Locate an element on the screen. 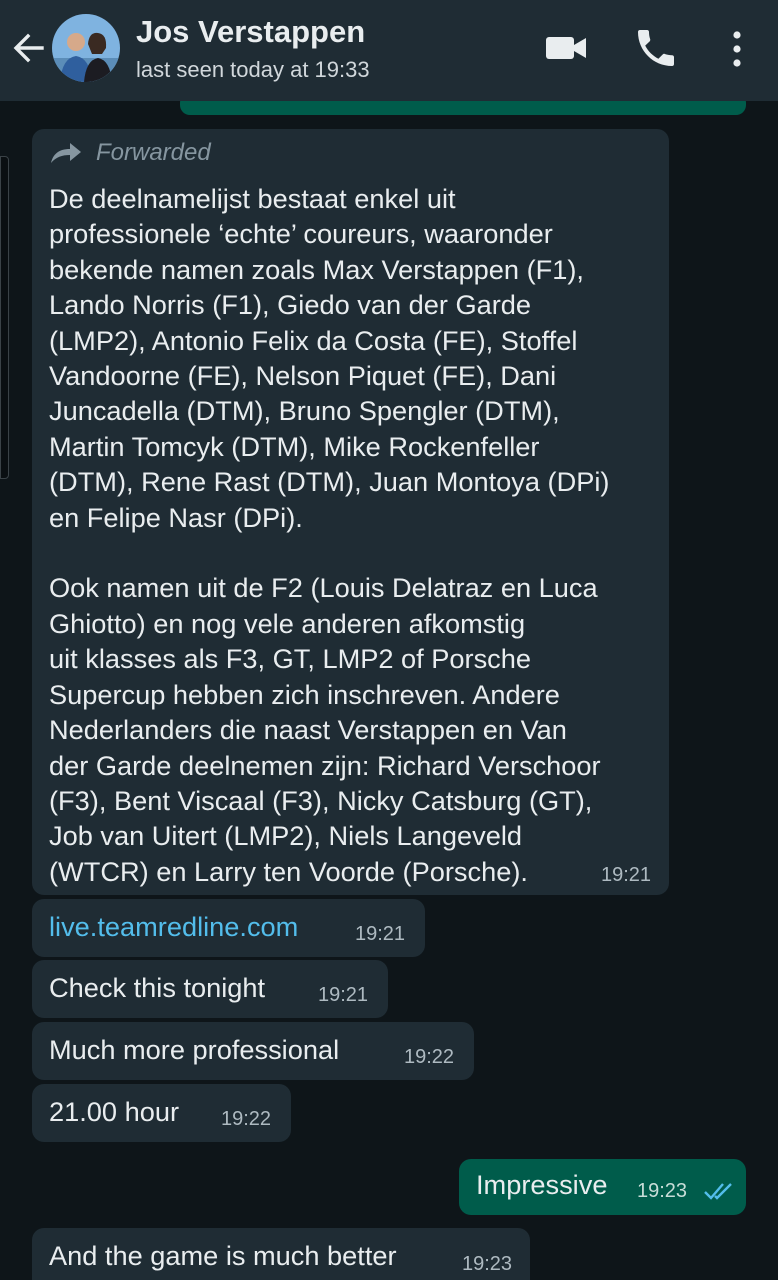  phone-icon is located at coordinates (656, 48).